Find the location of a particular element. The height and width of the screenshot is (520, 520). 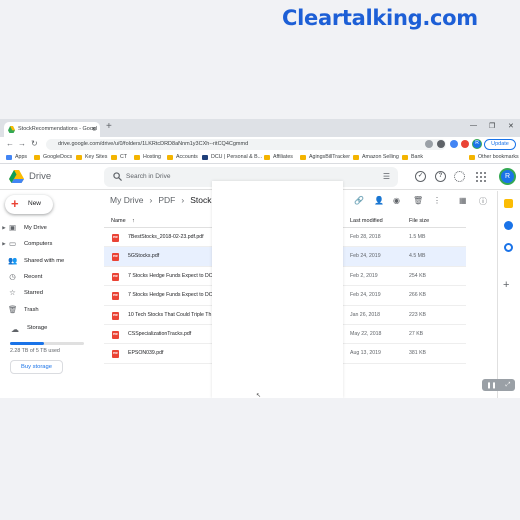

file-size: 27 KB is located at coordinates (416, 333).